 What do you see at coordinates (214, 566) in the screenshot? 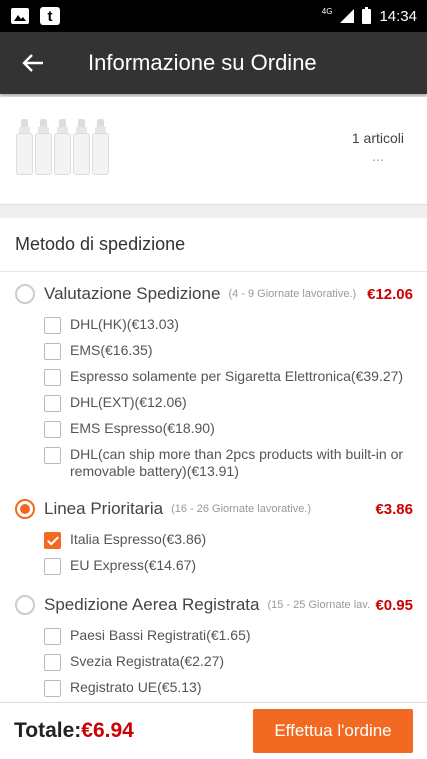
I see `shipping-option: EU Express(€14.67)` at bounding box center [214, 566].